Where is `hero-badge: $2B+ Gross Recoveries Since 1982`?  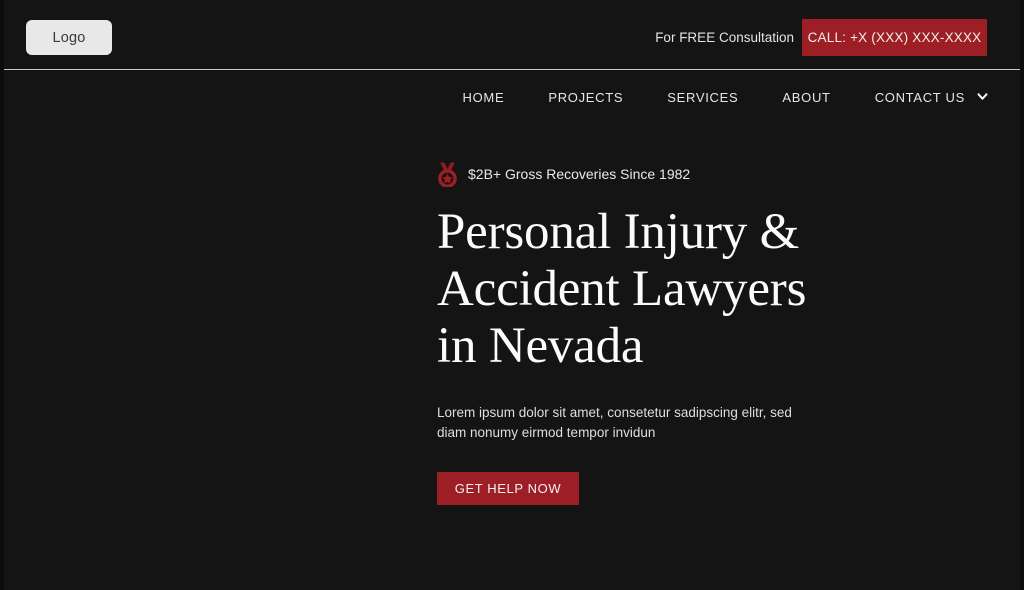
hero-badge: $2B+ Gross Recoveries Since 1982 is located at coordinates (647, 174).